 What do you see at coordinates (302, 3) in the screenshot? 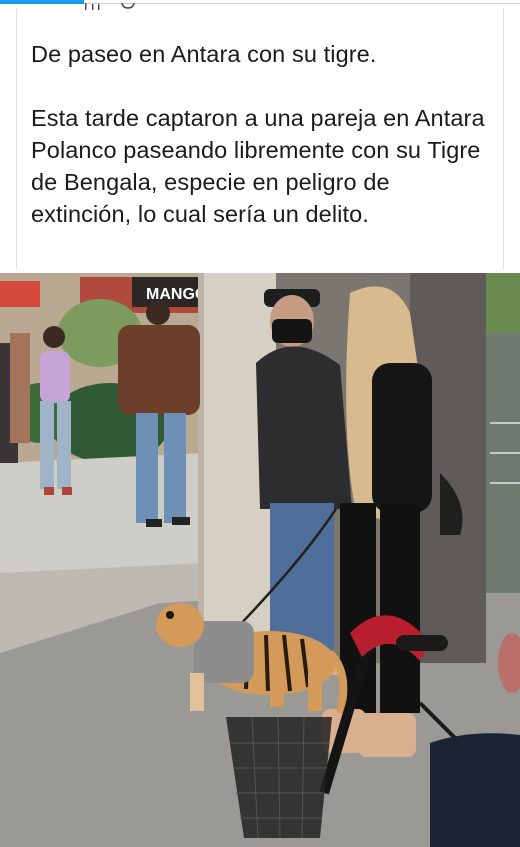
I see `top-divider` at bounding box center [302, 3].